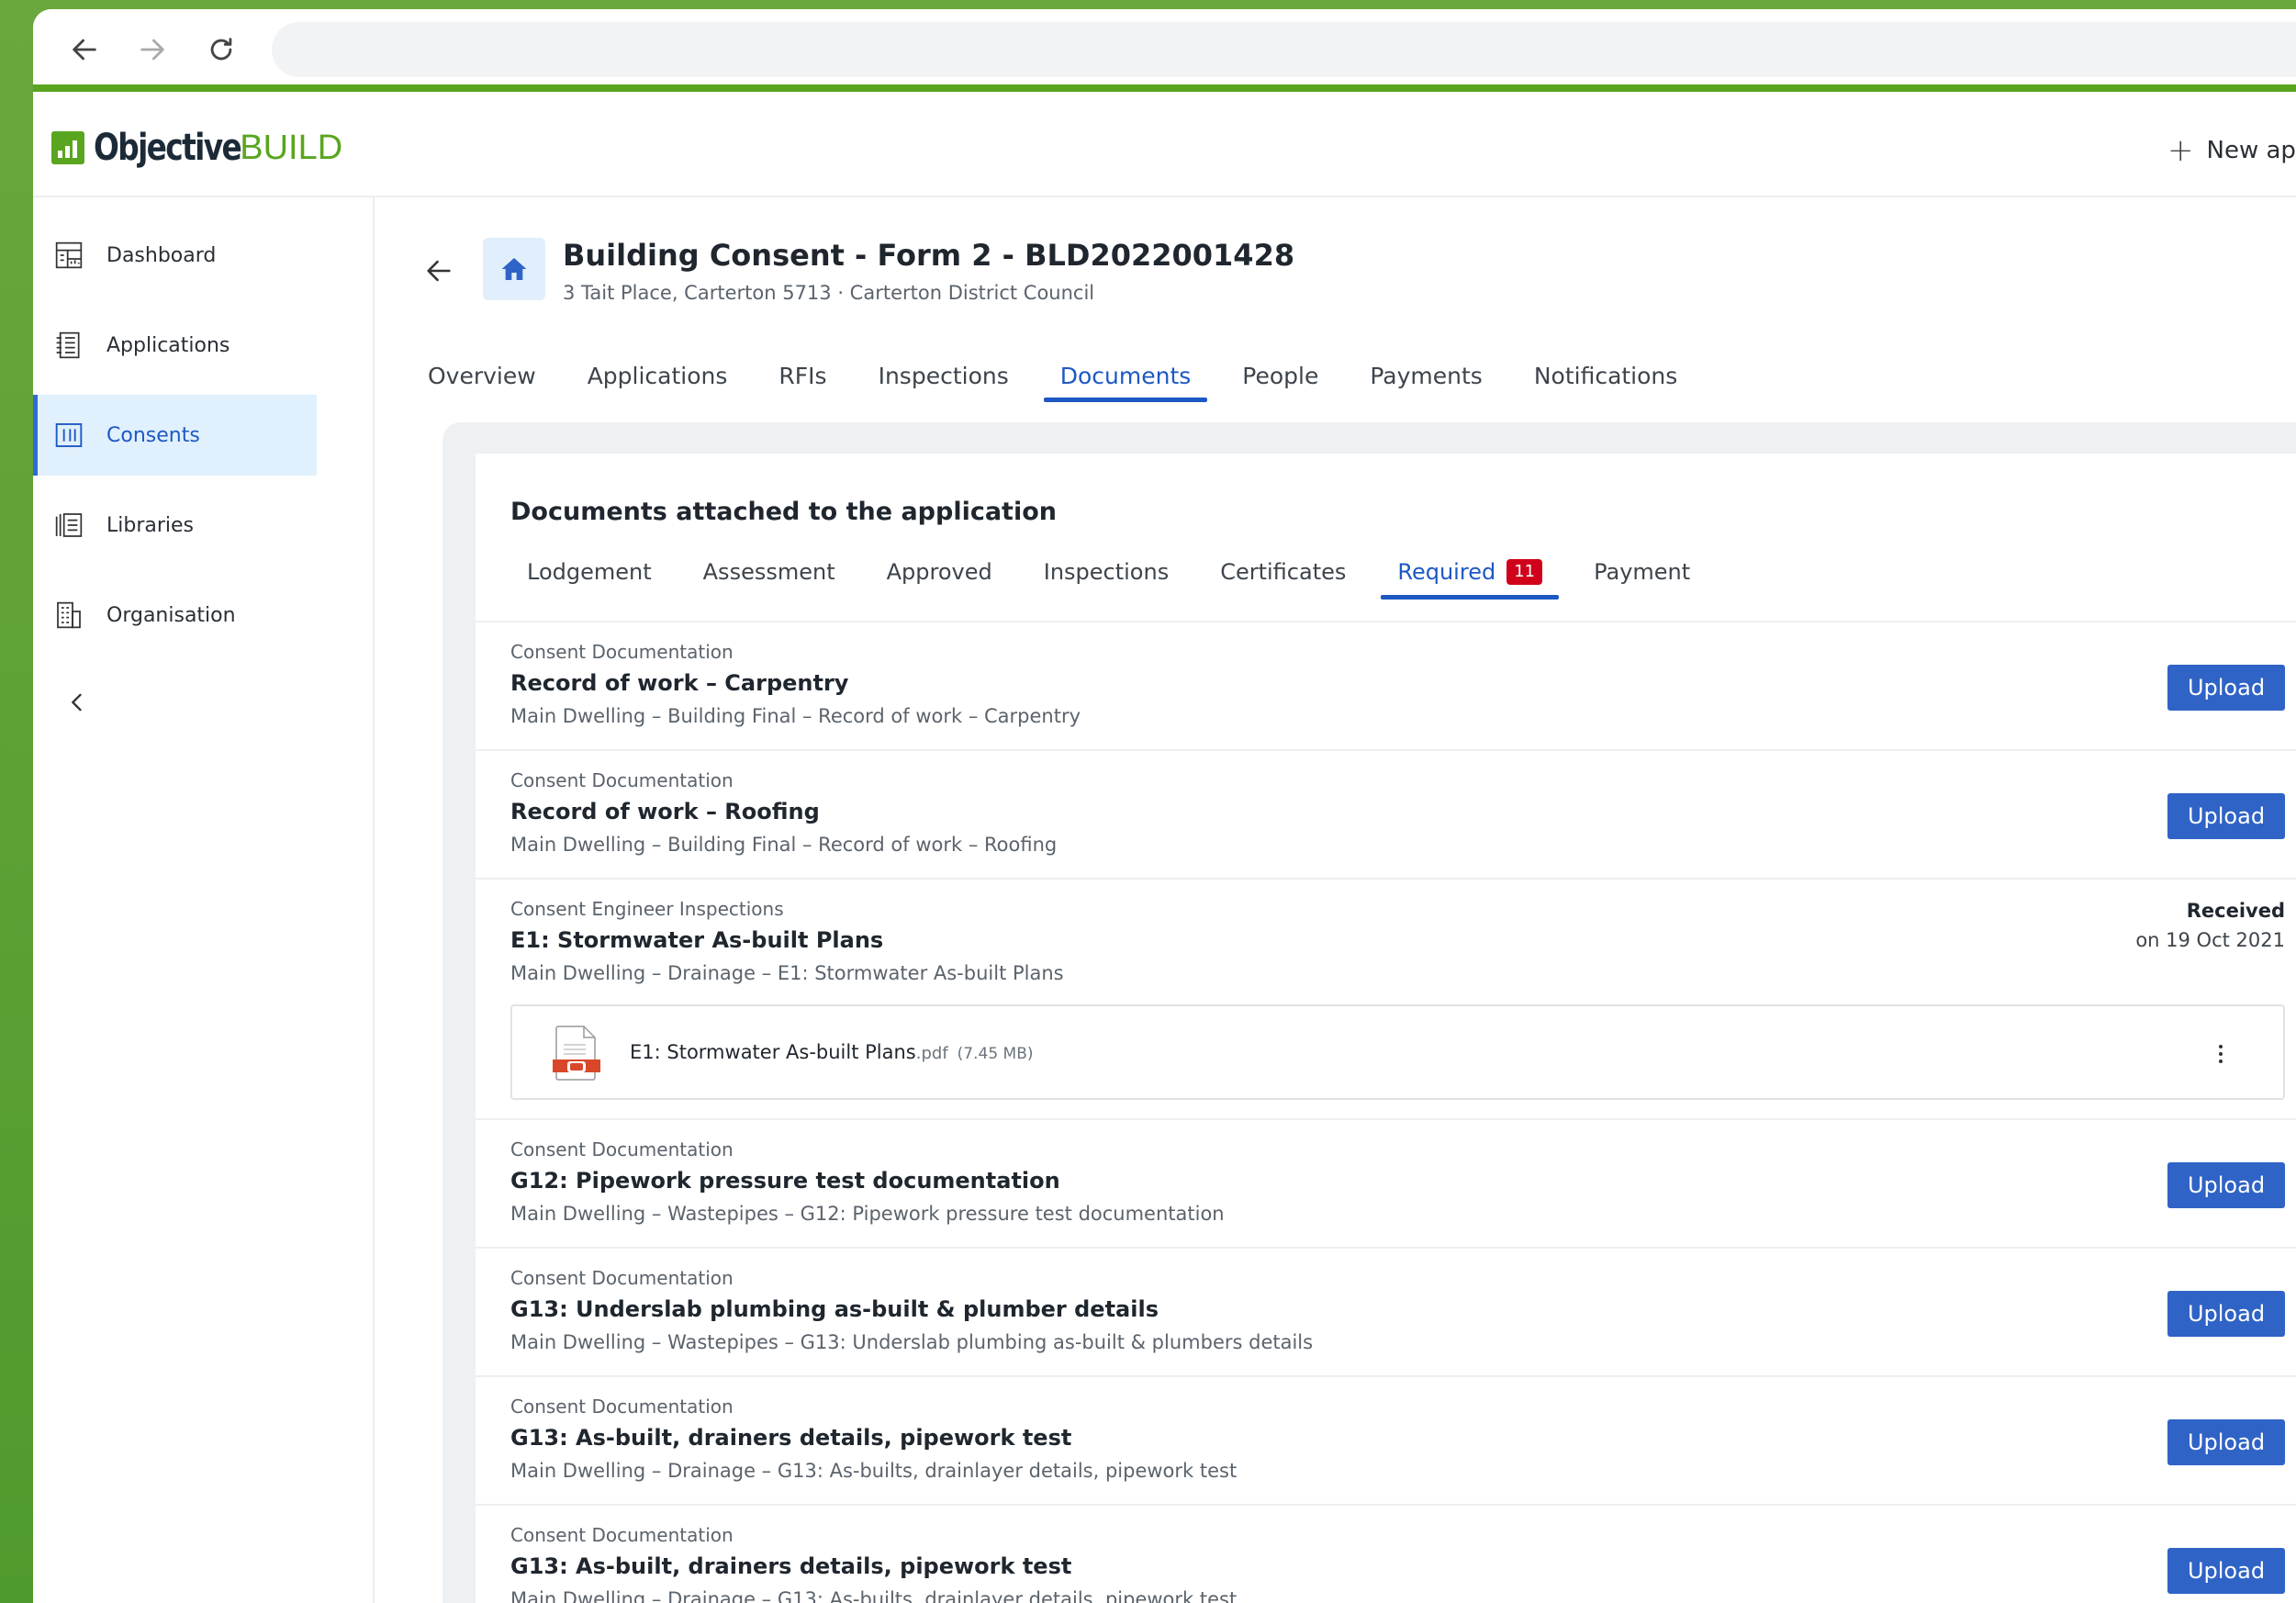 This screenshot has height=1603, width=2296. Describe the element at coordinates (161, 255) in the screenshot. I see `sidebar-item-label: Dashboard` at that location.